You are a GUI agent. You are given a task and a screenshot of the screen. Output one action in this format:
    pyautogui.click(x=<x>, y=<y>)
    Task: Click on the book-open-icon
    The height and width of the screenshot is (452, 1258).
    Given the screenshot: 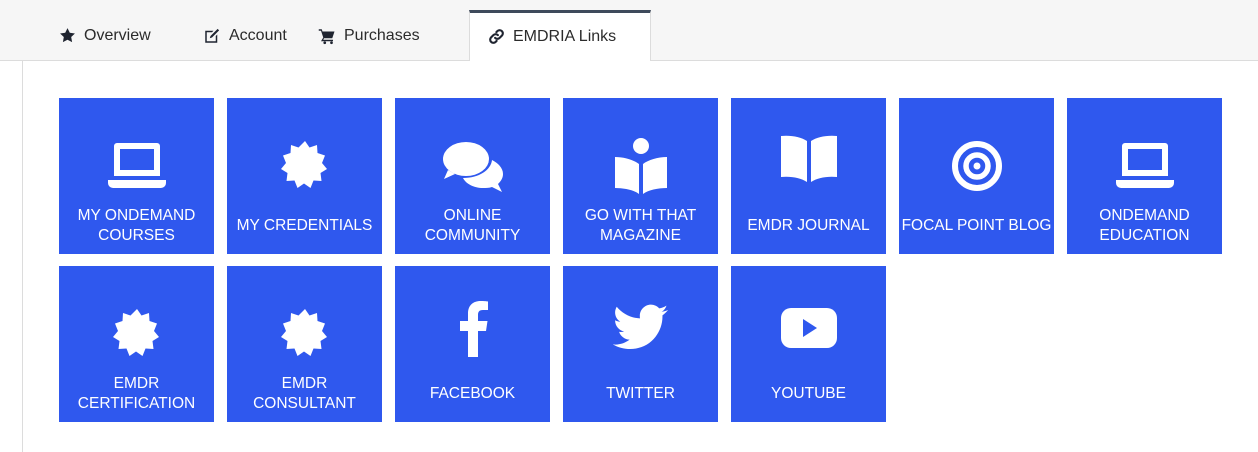 What is the action you would take?
    pyautogui.click(x=808, y=158)
    